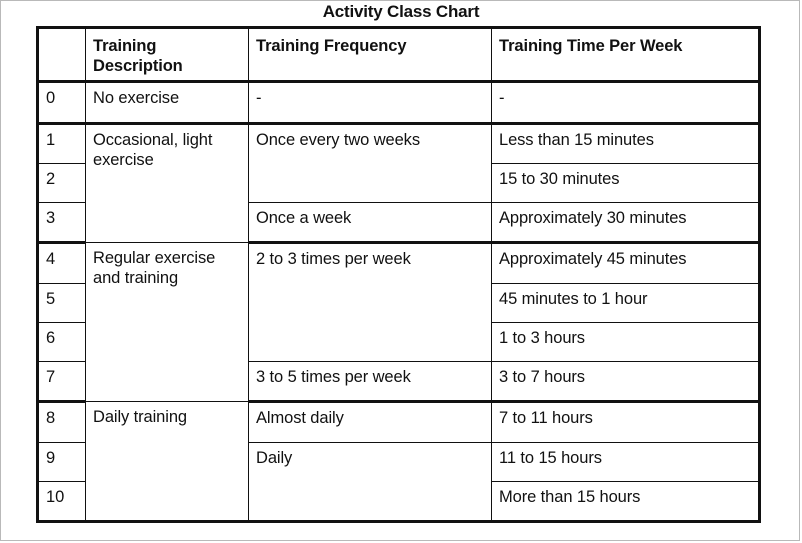  I want to click on activity-class-value: 3, so click(61, 223).